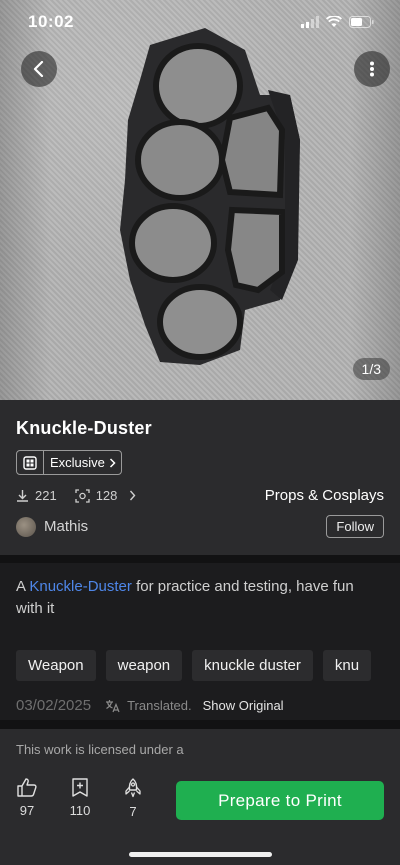  I want to click on tag-chip: Weapon, so click(56, 665).